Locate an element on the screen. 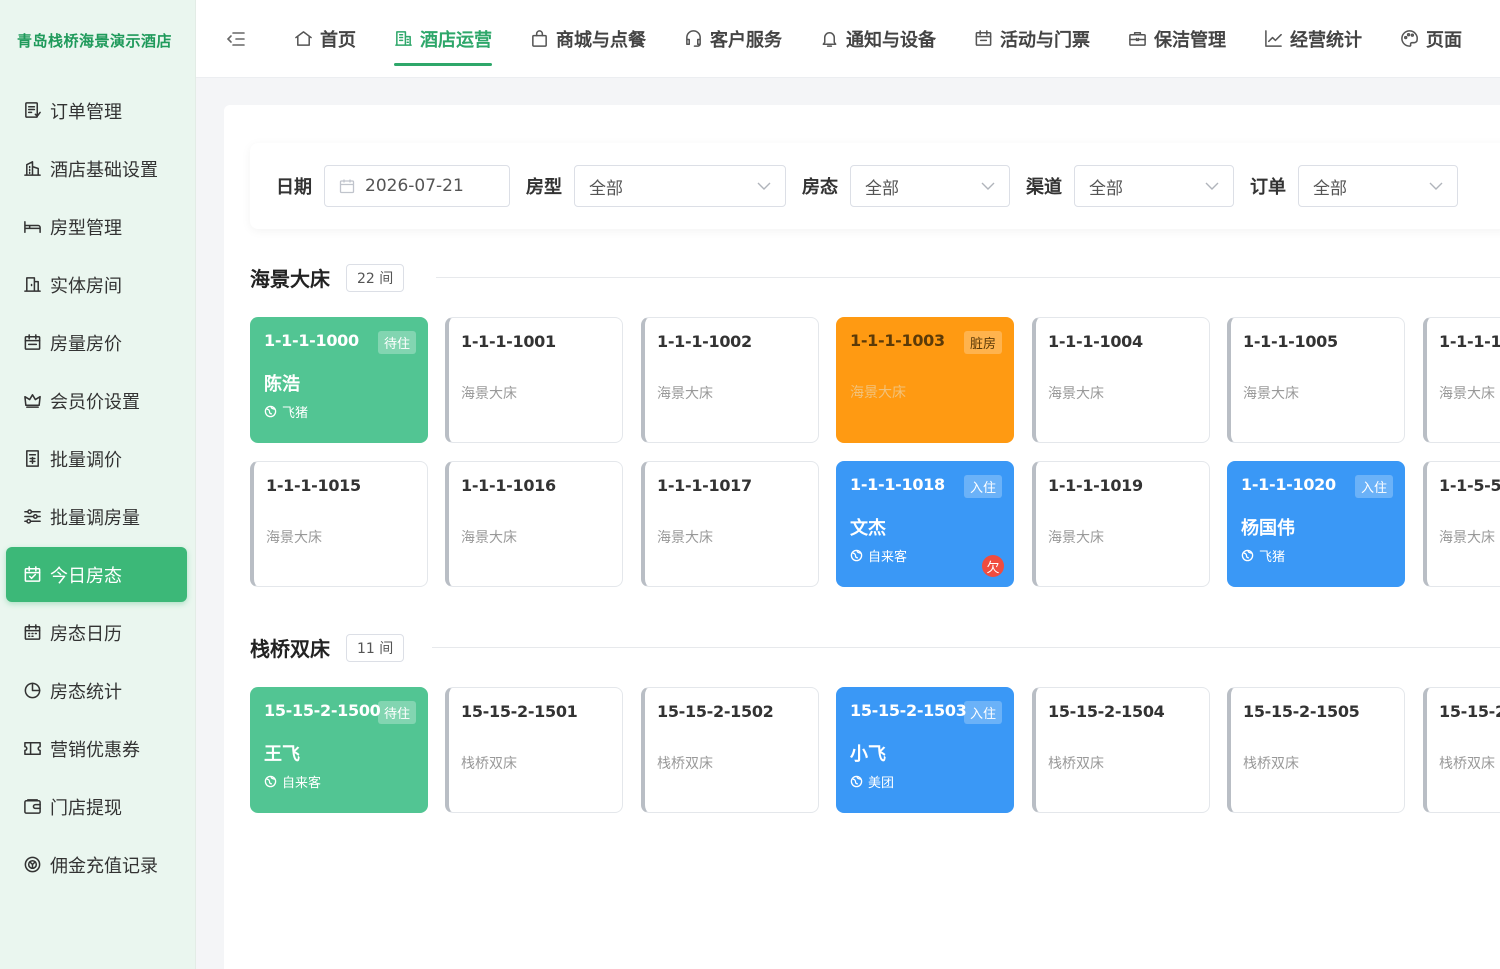 This screenshot has width=1500, height=969. guest-name: 杨国伟 is located at coordinates (1268, 528).